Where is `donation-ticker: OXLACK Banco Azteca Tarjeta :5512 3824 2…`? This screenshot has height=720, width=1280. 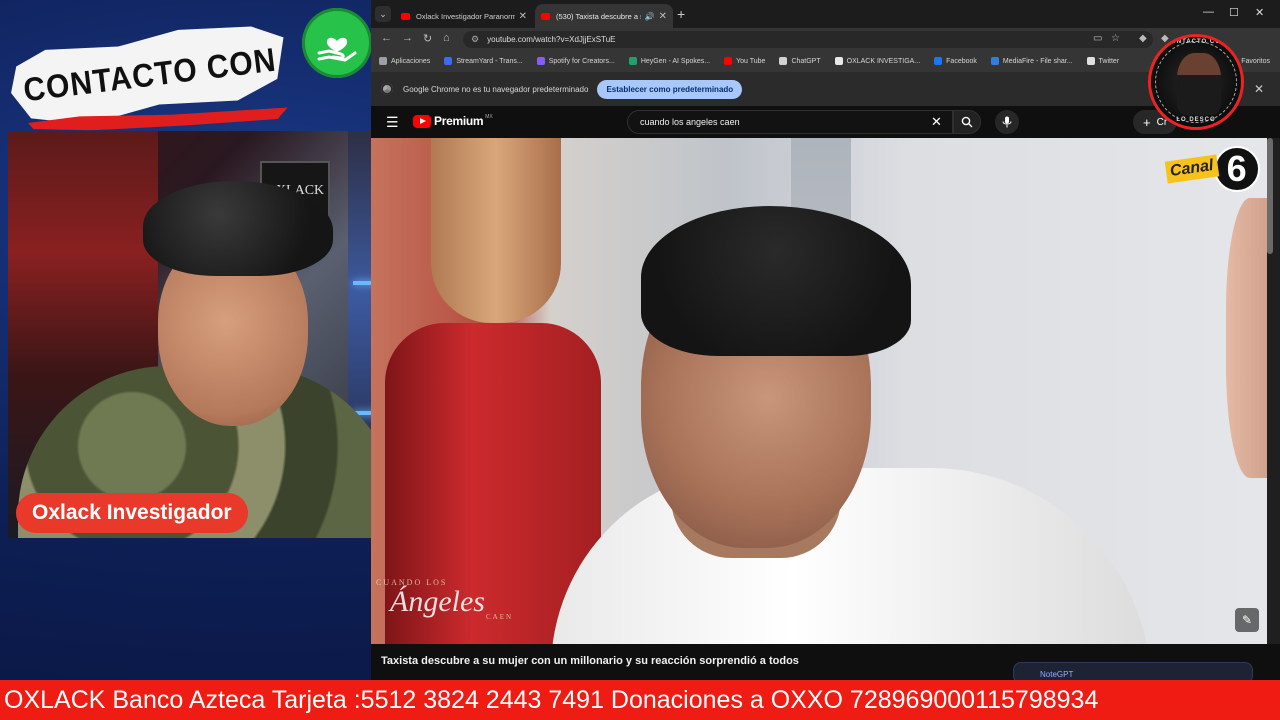
donation-ticker: OXLACK Banco Azteca Tarjeta :5512 3824 2… is located at coordinates (640, 700).